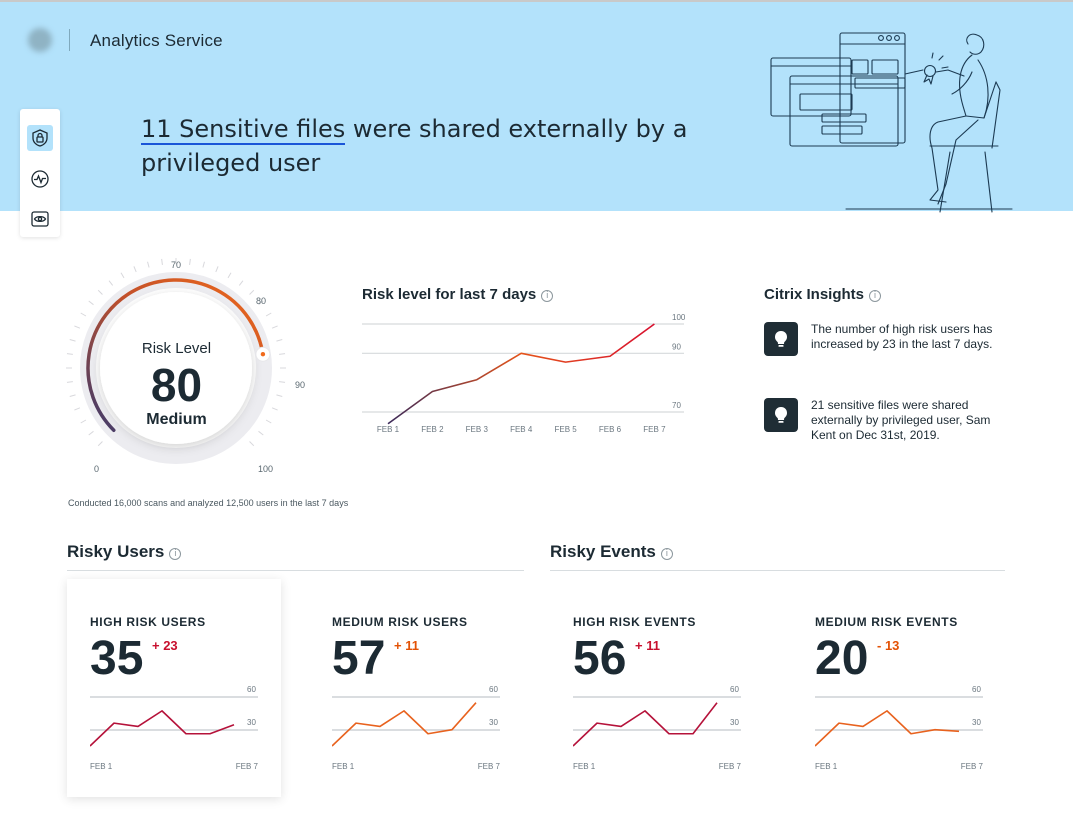 This screenshot has width=1073, height=823. What do you see at coordinates (565, 429) in the screenshot?
I see `trend-x-tick: FEB 5` at bounding box center [565, 429].